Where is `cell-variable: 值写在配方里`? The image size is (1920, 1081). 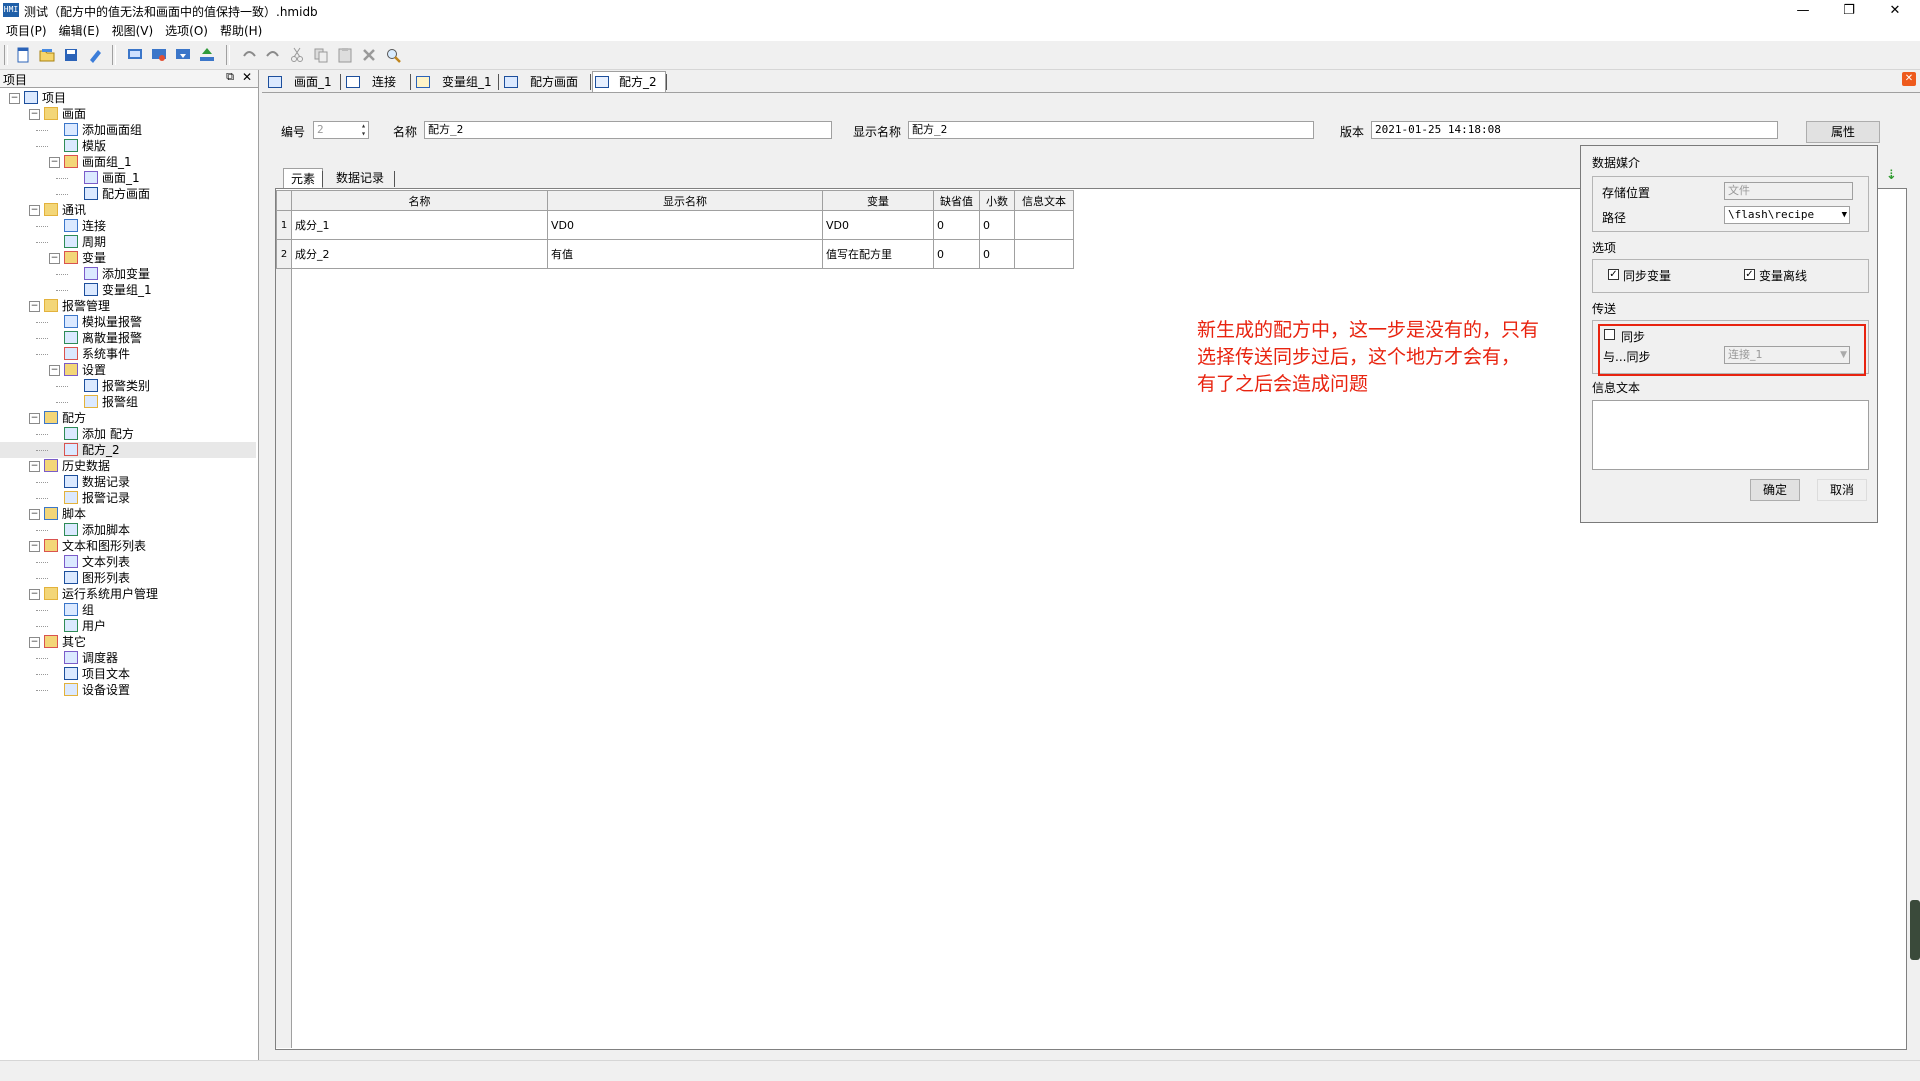
cell-variable: 值写在配方里 is located at coordinates (878, 254).